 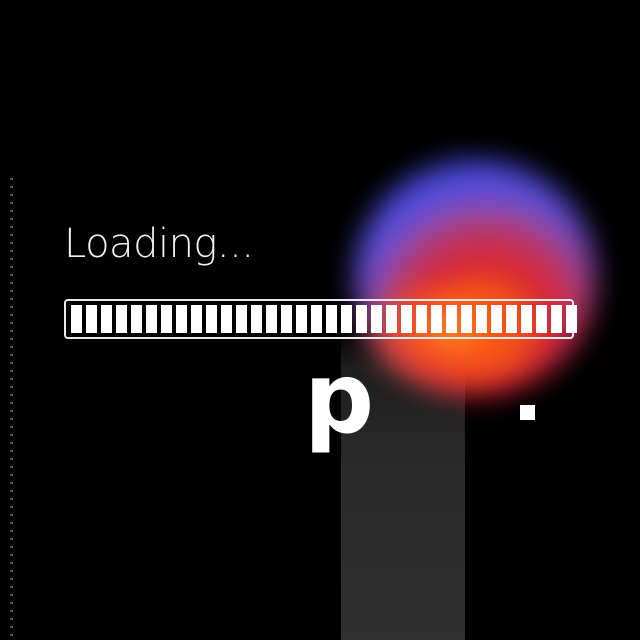 I want to click on letter-p: p, so click(x=339, y=399).